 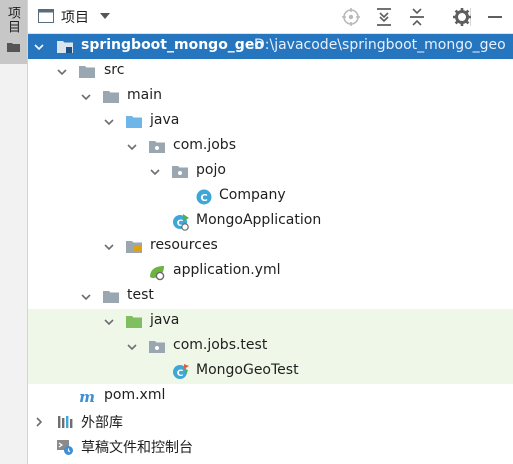 What do you see at coordinates (157, 273) in the screenshot?
I see `spring-config-icon` at bounding box center [157, 273].